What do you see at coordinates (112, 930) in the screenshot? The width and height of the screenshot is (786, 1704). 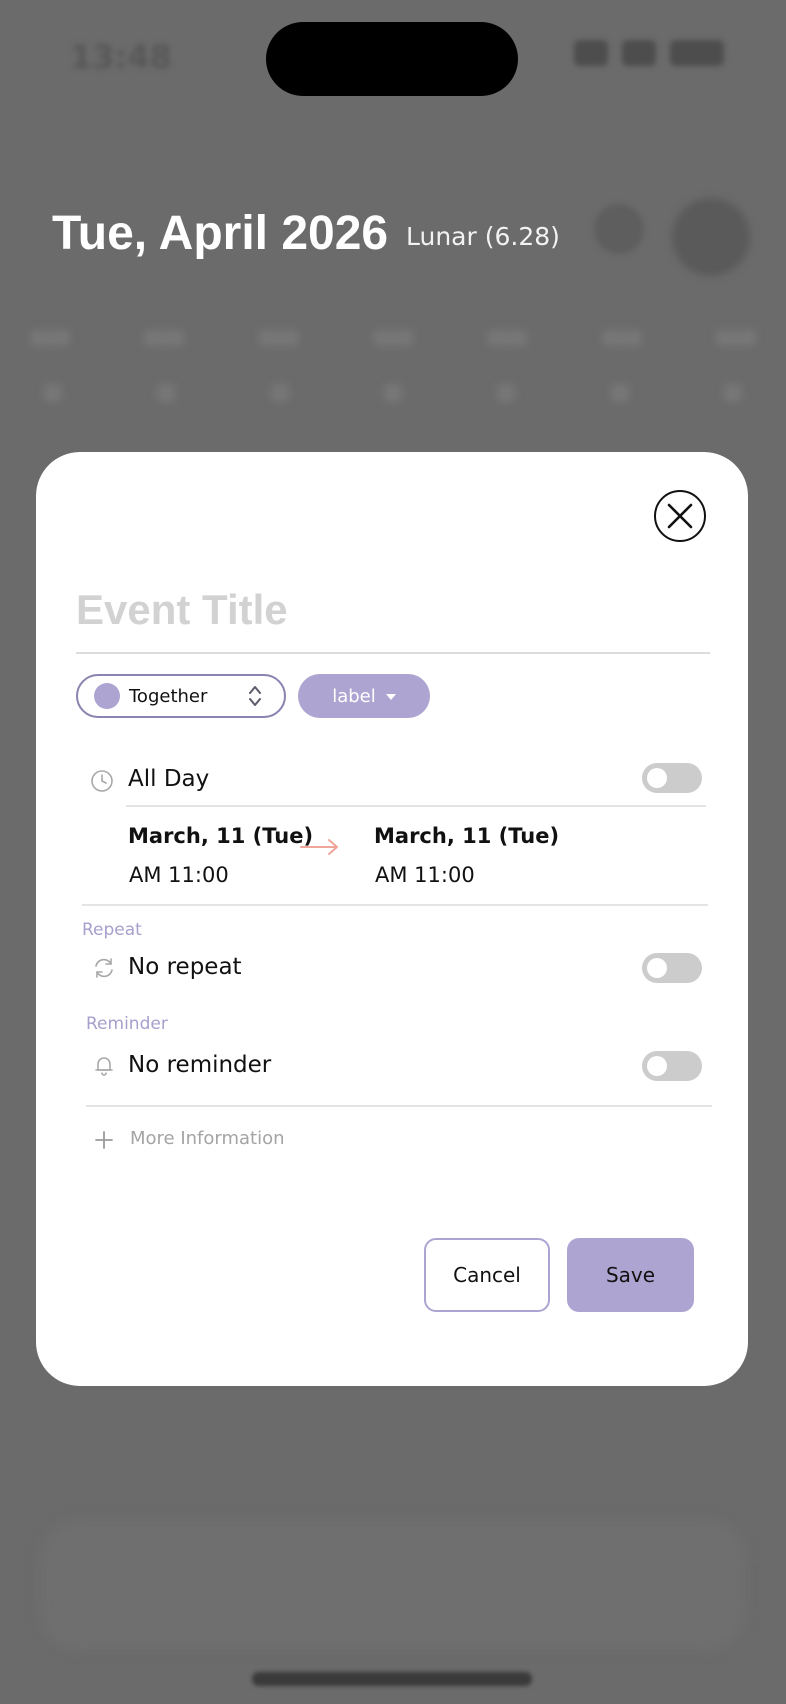 I see `repeat-section-label: Repeat` at bounding box center [112, 930].